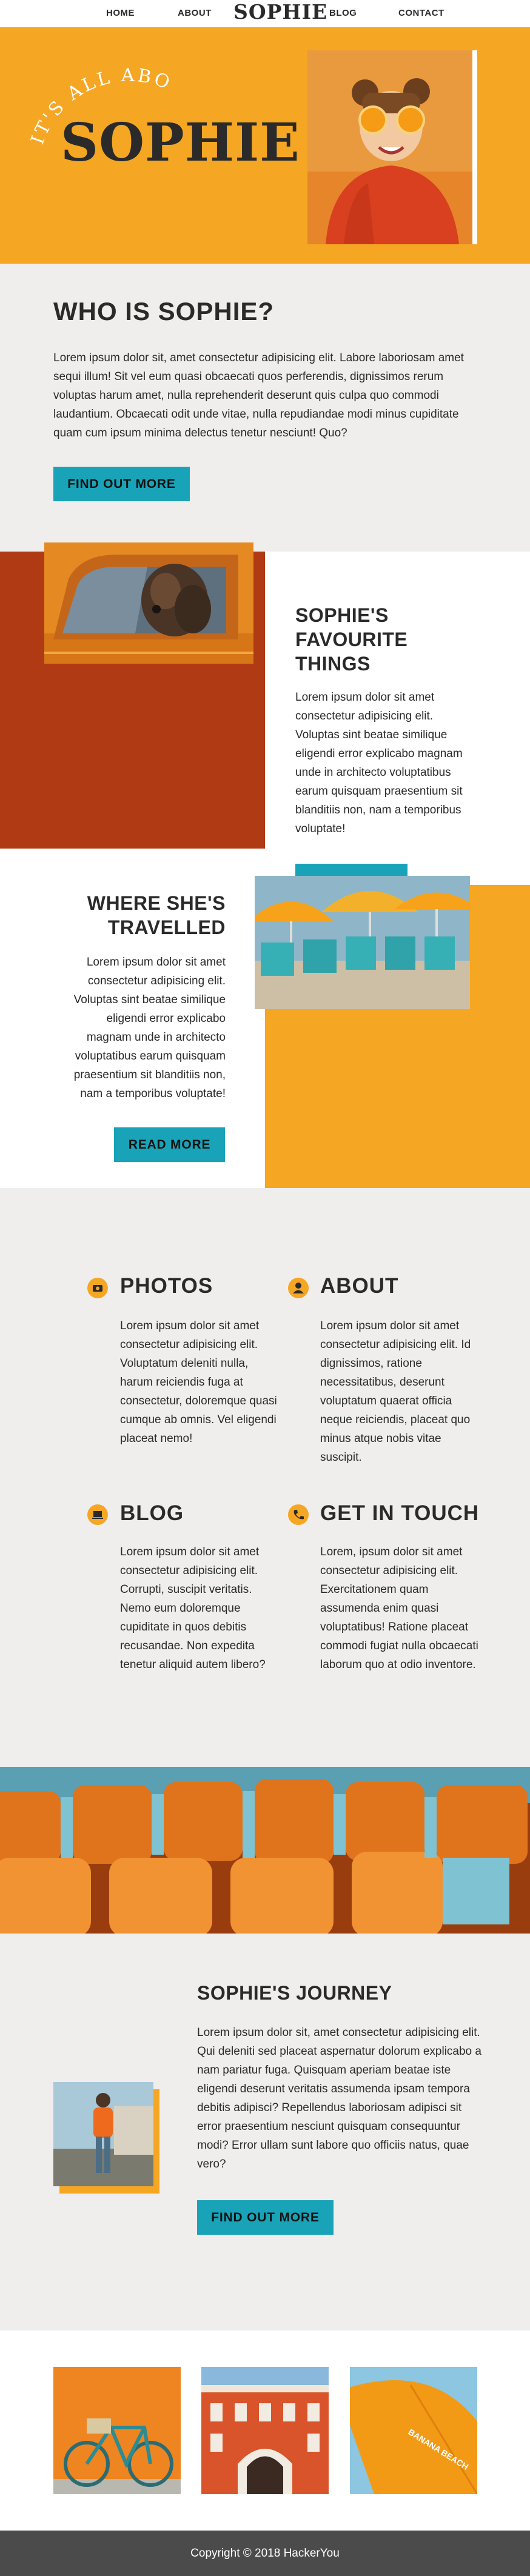 This screenshot has width=530, height=2576. I want to click on brand-logo: SOPHIE, so click(280, 12).